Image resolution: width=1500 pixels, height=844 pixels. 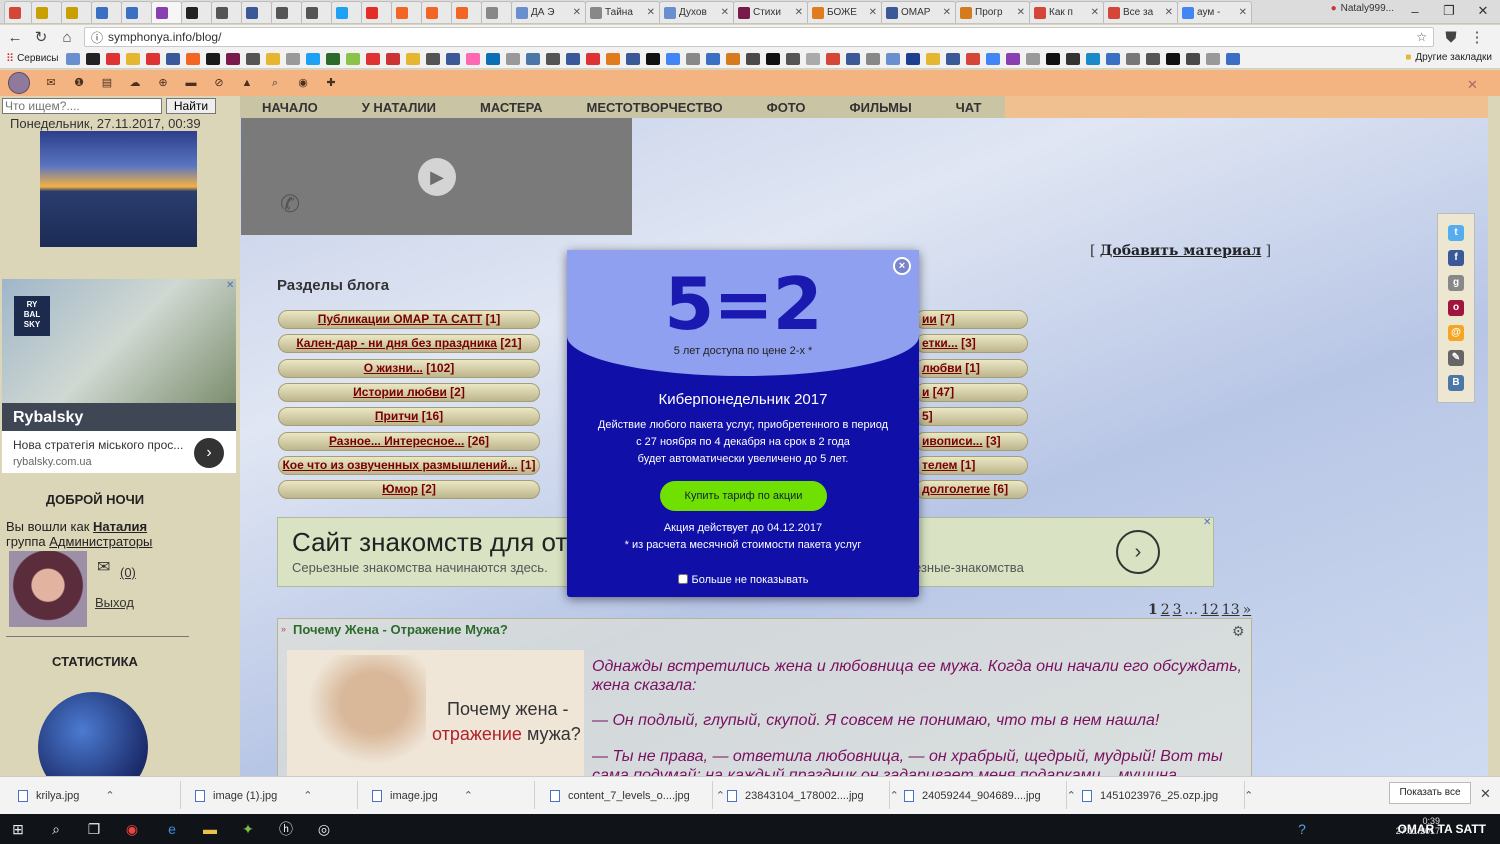 What do you see at coordinates (1214, 12) in the screenshot?
I see `browser-tab: аум - ✕` at bounding box center [1214, 12].